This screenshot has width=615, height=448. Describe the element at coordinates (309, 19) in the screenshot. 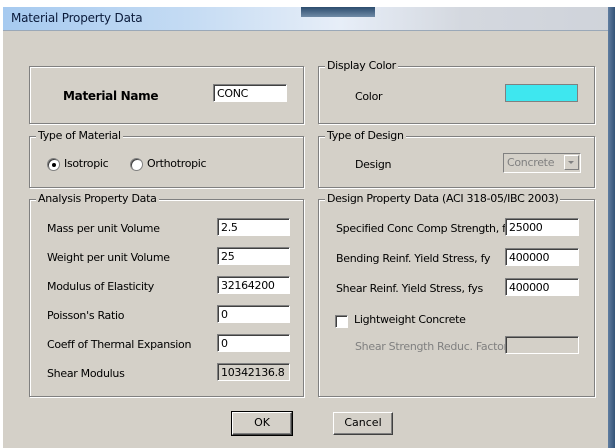

I see `title-bar: Material Property Data` at that location.